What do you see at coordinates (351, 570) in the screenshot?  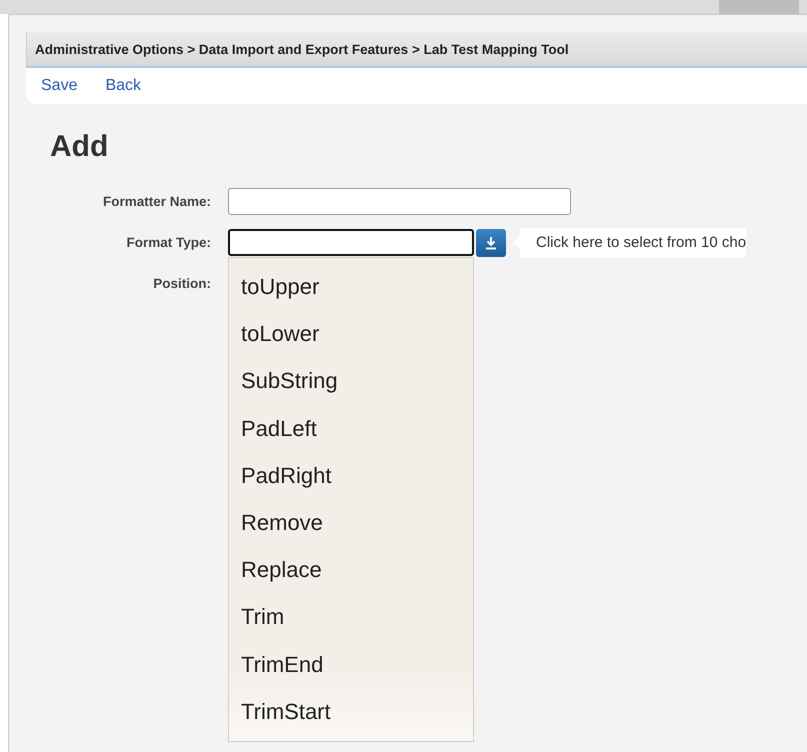 I see `dropdown-option: Replace` at bounding box center [351, 570].